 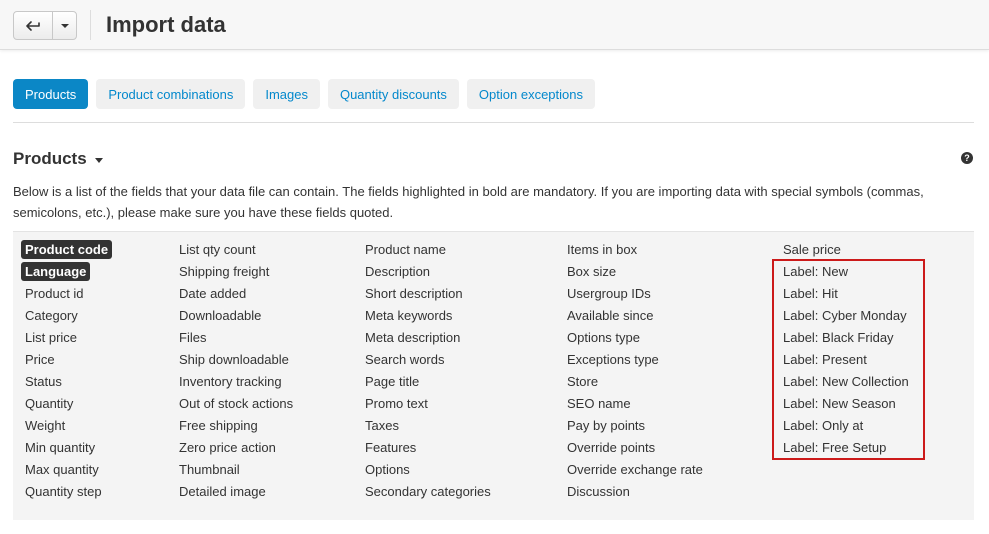 I want to click on field-label: Sale price, so click(x=812, y=249).